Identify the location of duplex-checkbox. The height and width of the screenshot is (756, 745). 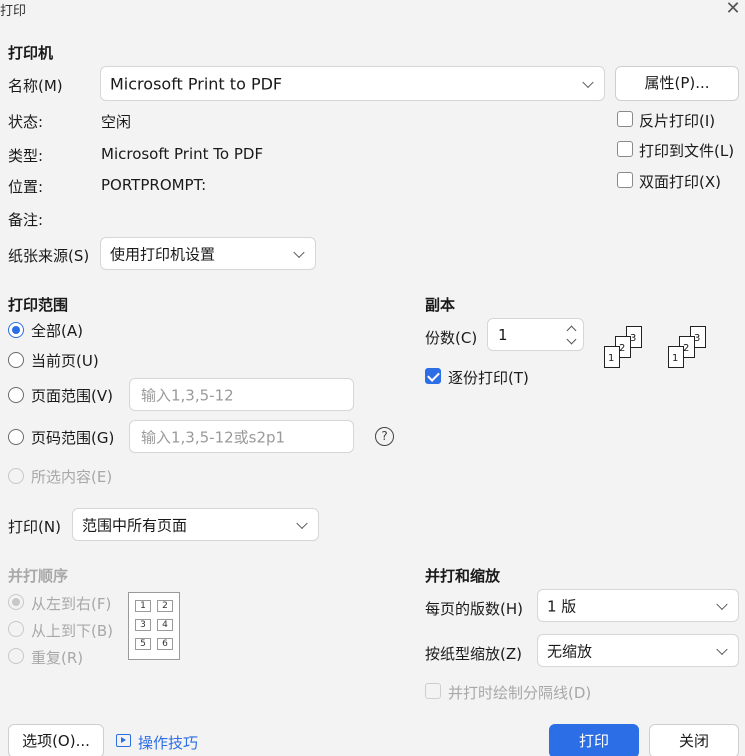
(625, 180).